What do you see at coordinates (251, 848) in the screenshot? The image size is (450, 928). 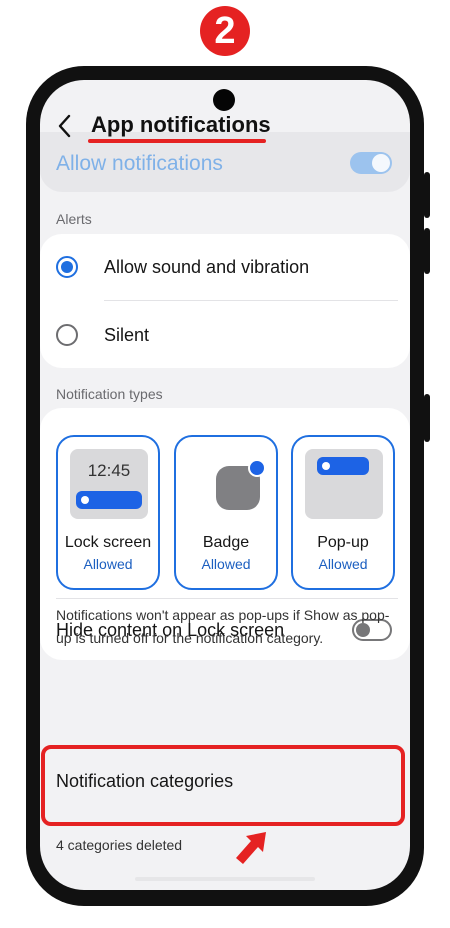 I see `red-arrow-icon` at bounding box center [251, 848].